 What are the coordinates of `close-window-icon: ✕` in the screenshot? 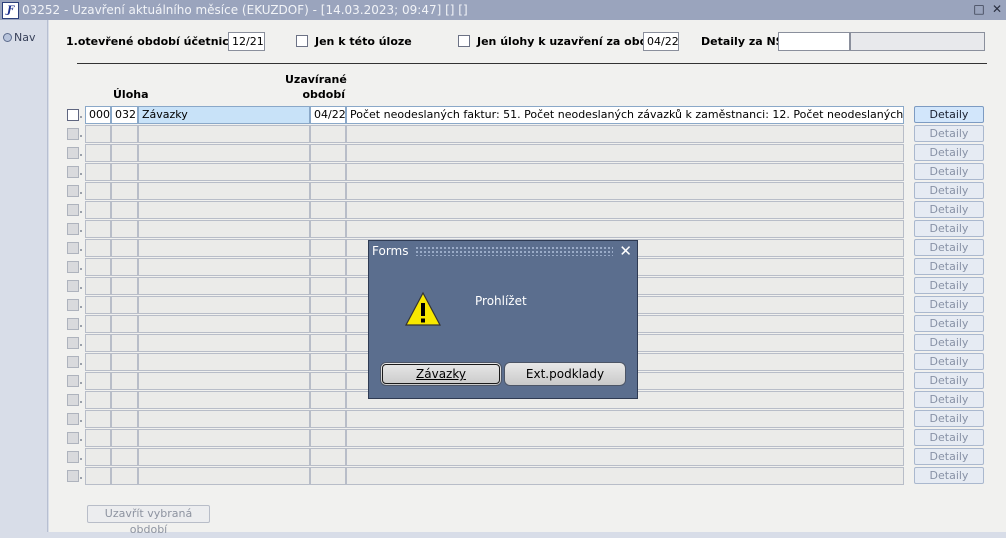 It's located at (997, 9).